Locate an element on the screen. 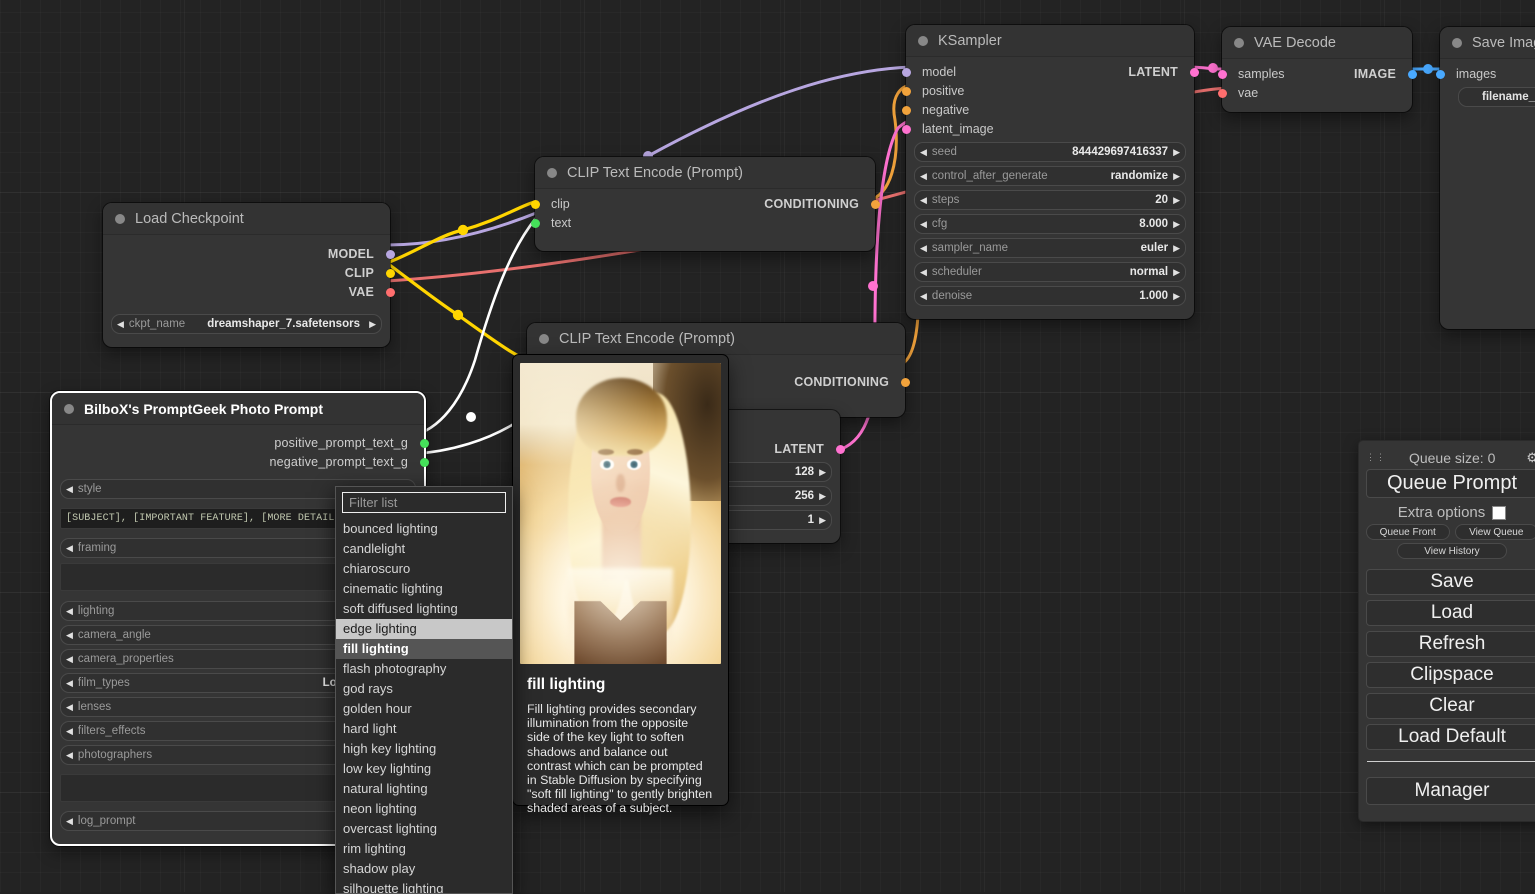 This screenshot has height=894, width=1535. input-port-positive is located at coordinates (906, 91).